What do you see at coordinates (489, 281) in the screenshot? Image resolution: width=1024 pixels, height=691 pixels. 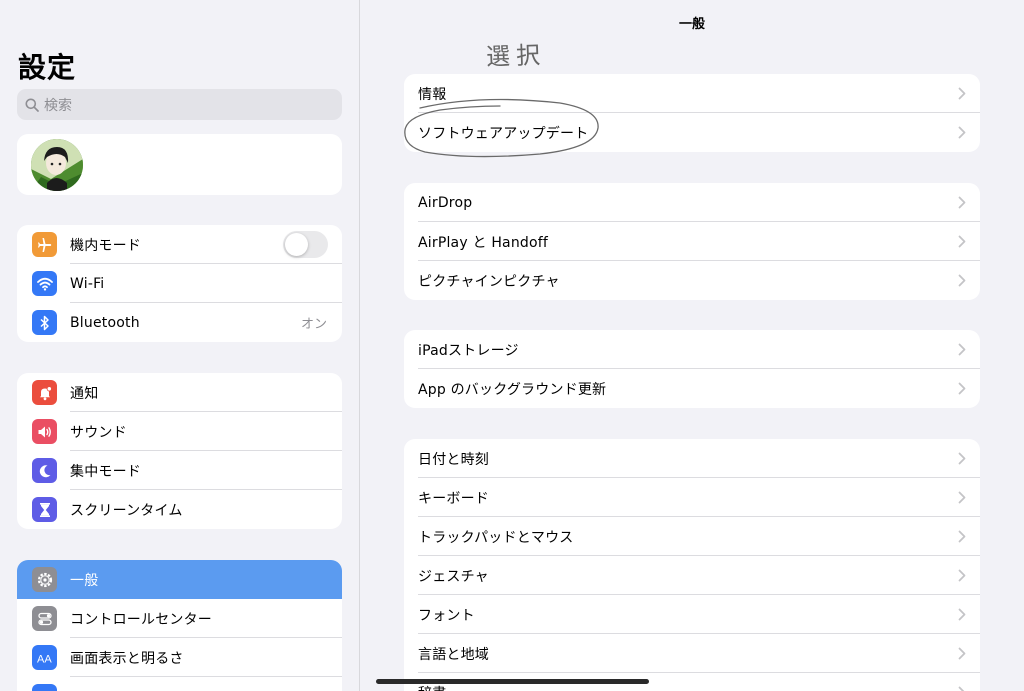 I see `general-item-label: ピクチャインピクチャ` at bounding box center [489, 281].